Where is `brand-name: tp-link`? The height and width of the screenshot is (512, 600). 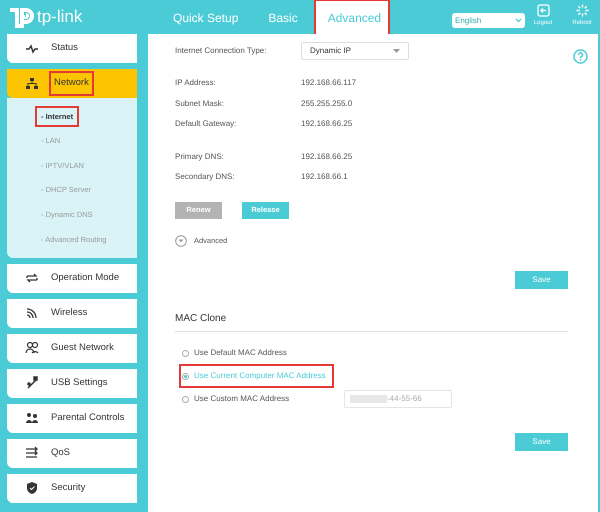
brand-name: tp-link is located at coordinates (59, 17).